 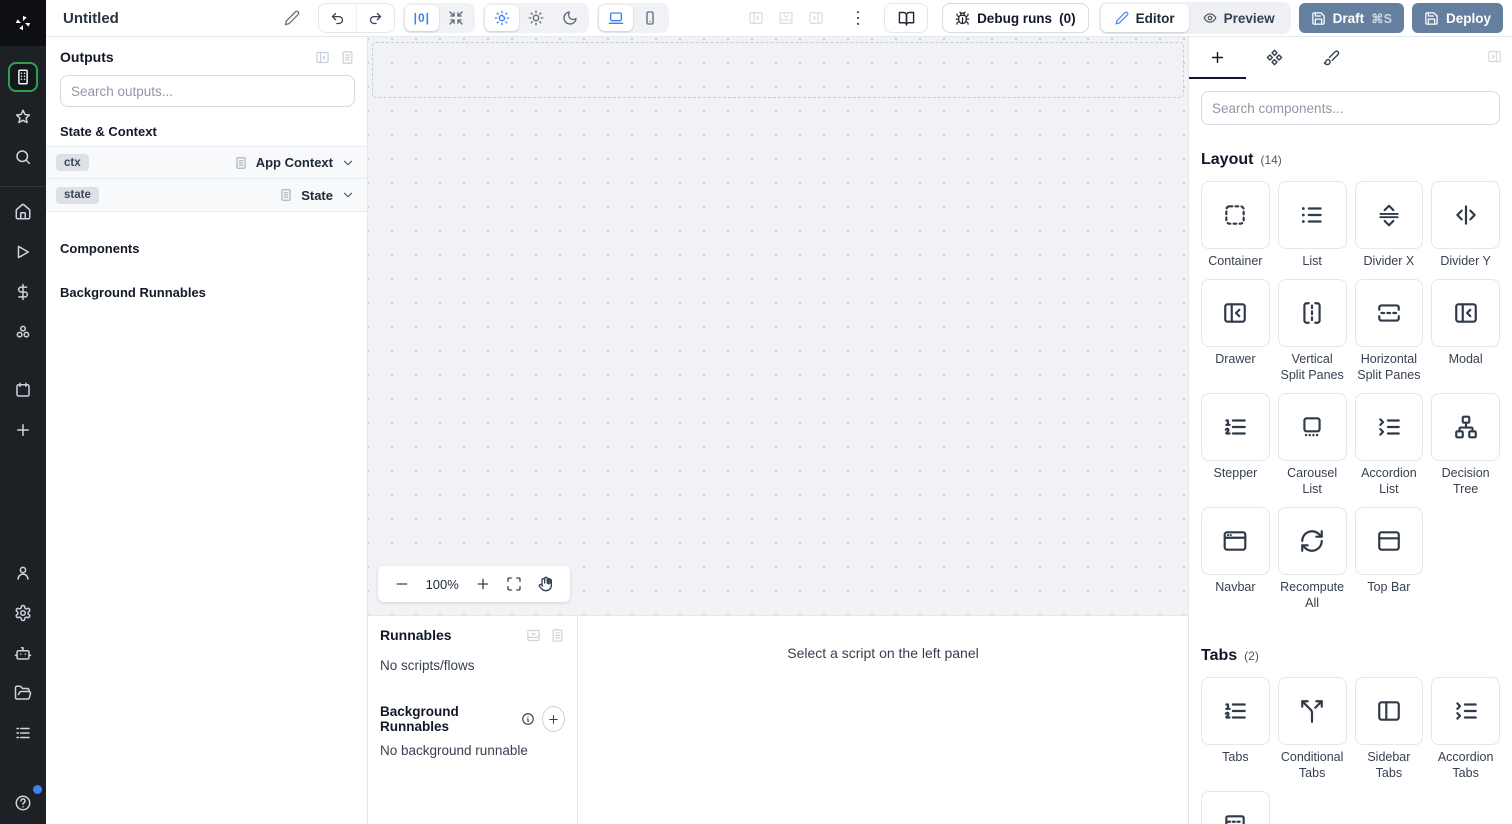 I want to click on component-card-drawer: Drawer, so click(x=1235, y=336).